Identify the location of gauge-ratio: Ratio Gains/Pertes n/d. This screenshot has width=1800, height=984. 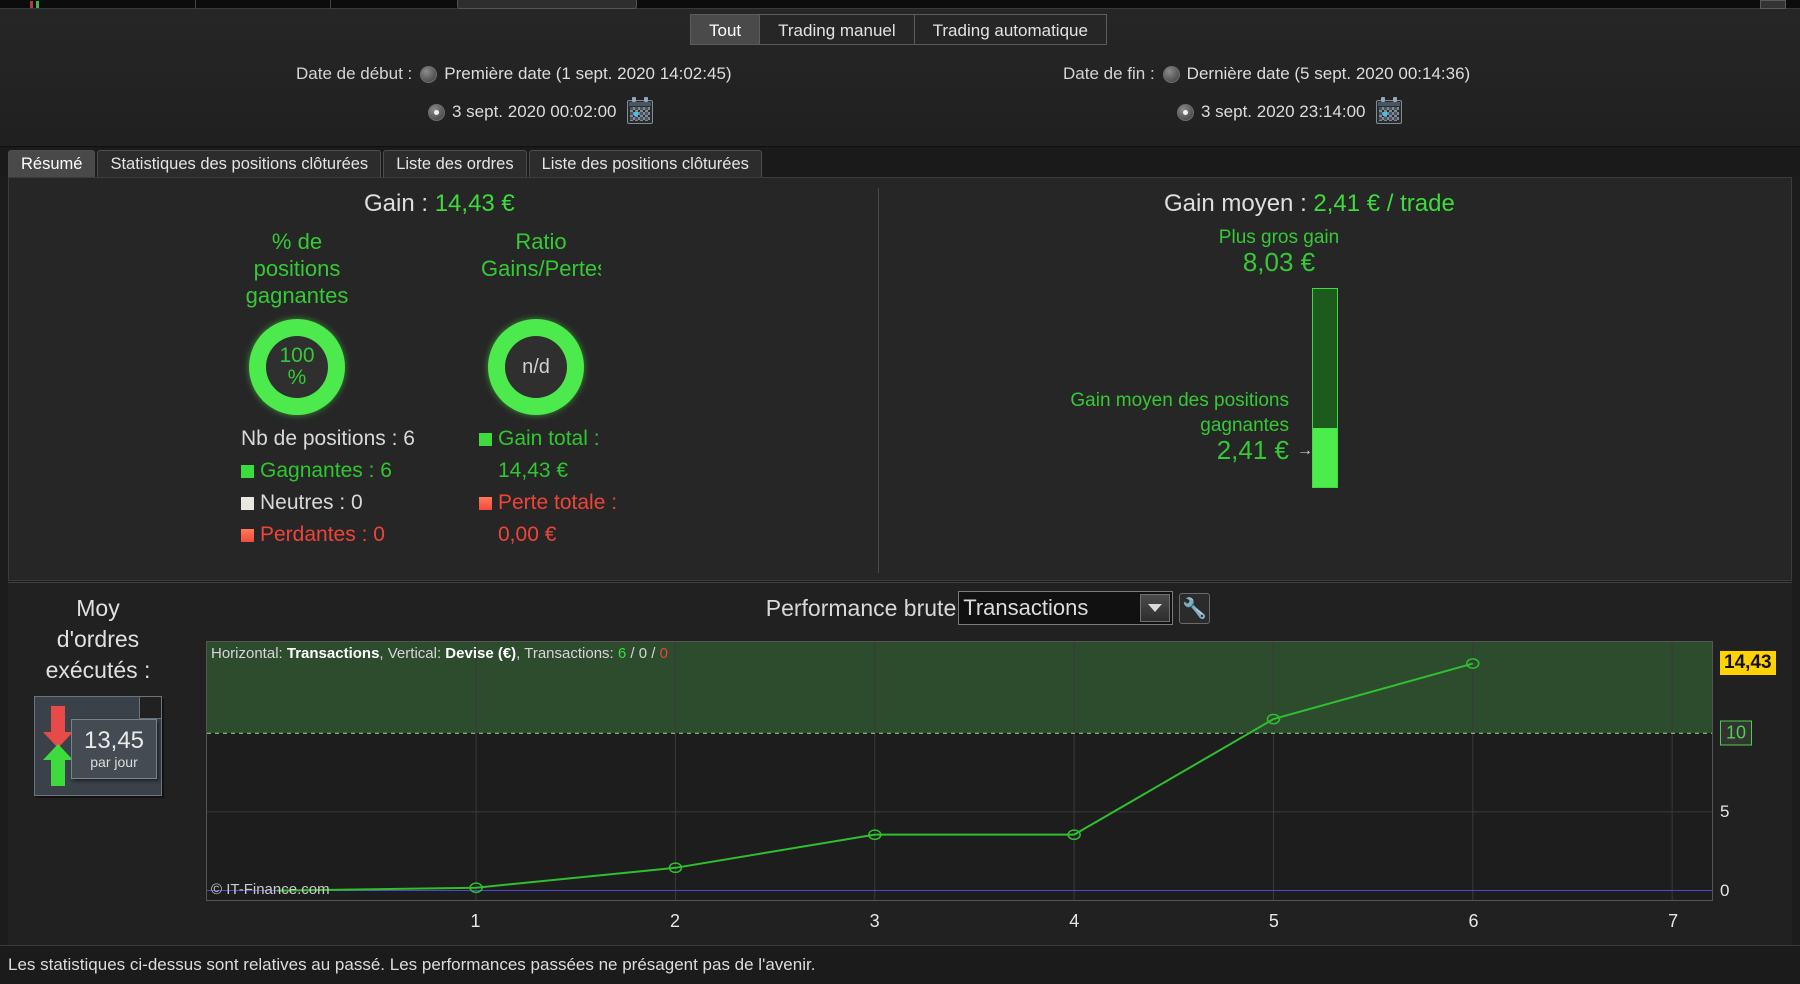
(541, 321).